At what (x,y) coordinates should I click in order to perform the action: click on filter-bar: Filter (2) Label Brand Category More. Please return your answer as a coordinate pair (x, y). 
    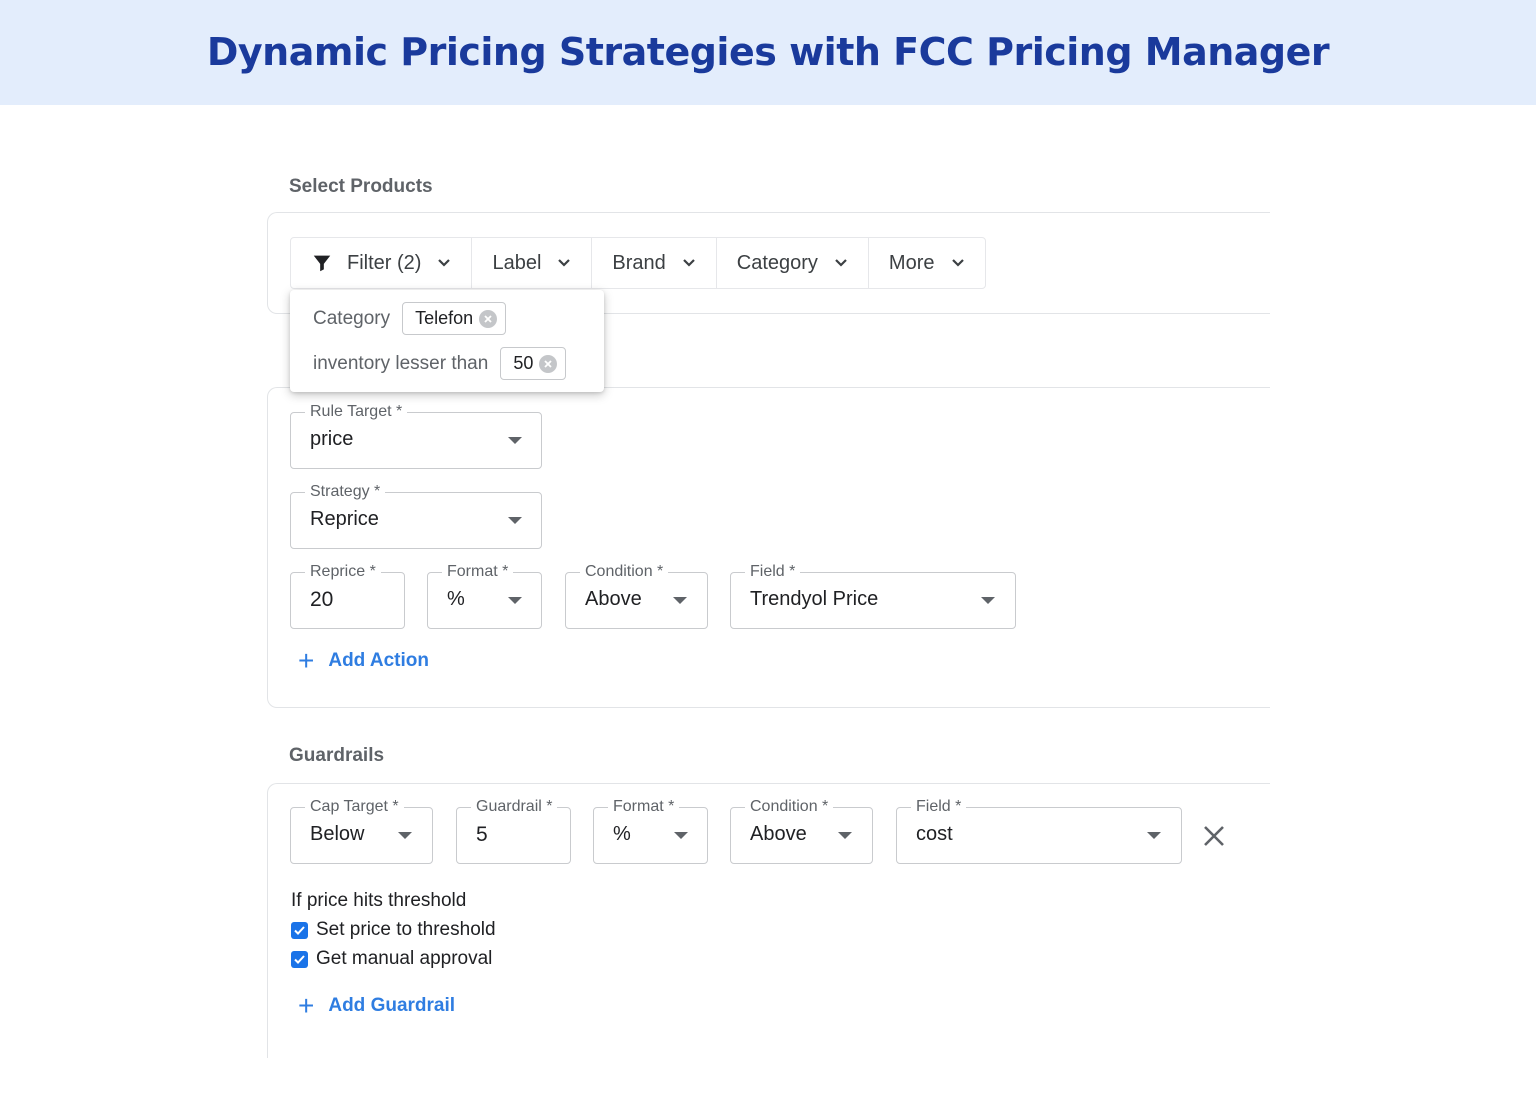
    Looking at the image, I should click on (638, 263).